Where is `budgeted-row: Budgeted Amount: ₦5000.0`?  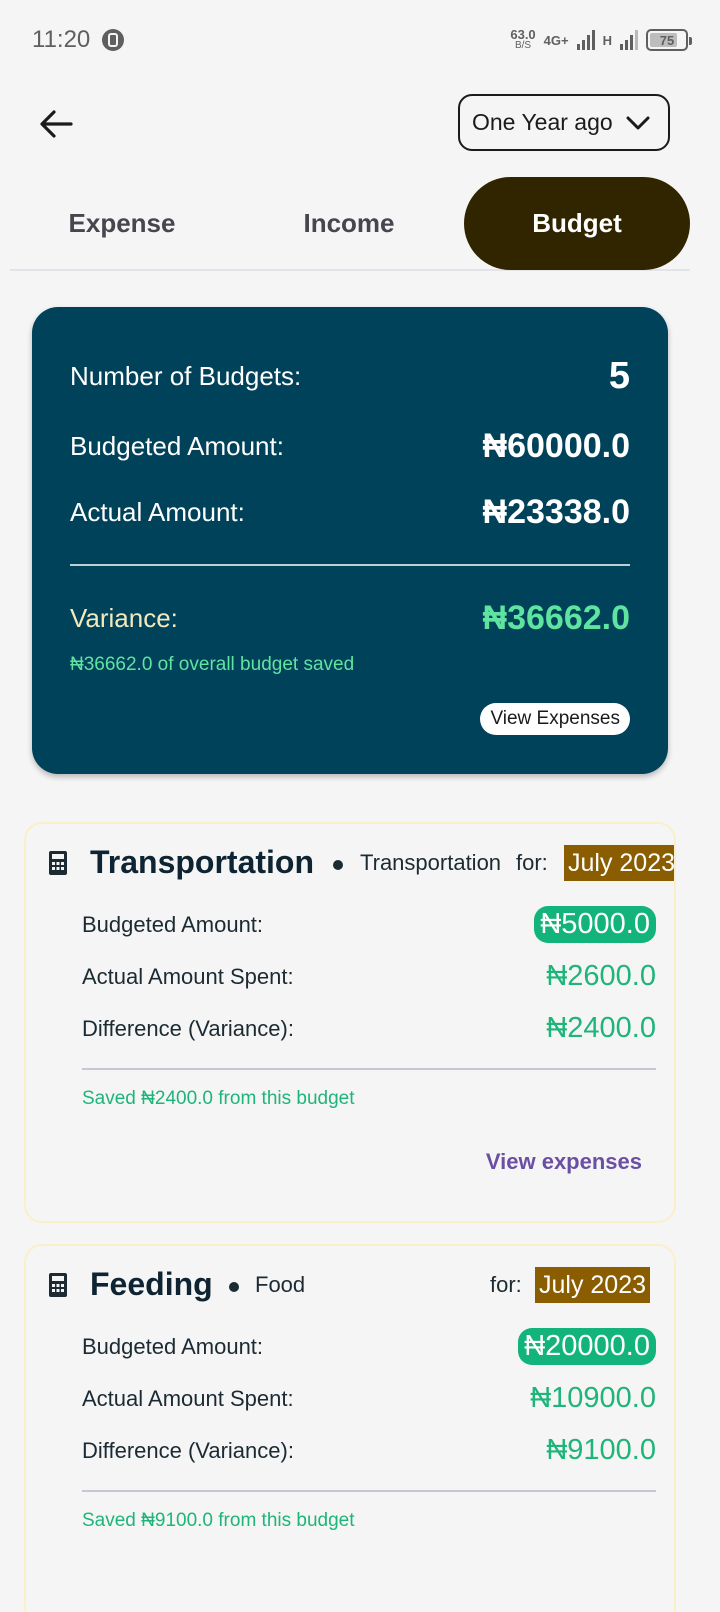 budgeted-row: Budgeted Amount: ₦5000.0 is located at coordinates (369, 924).